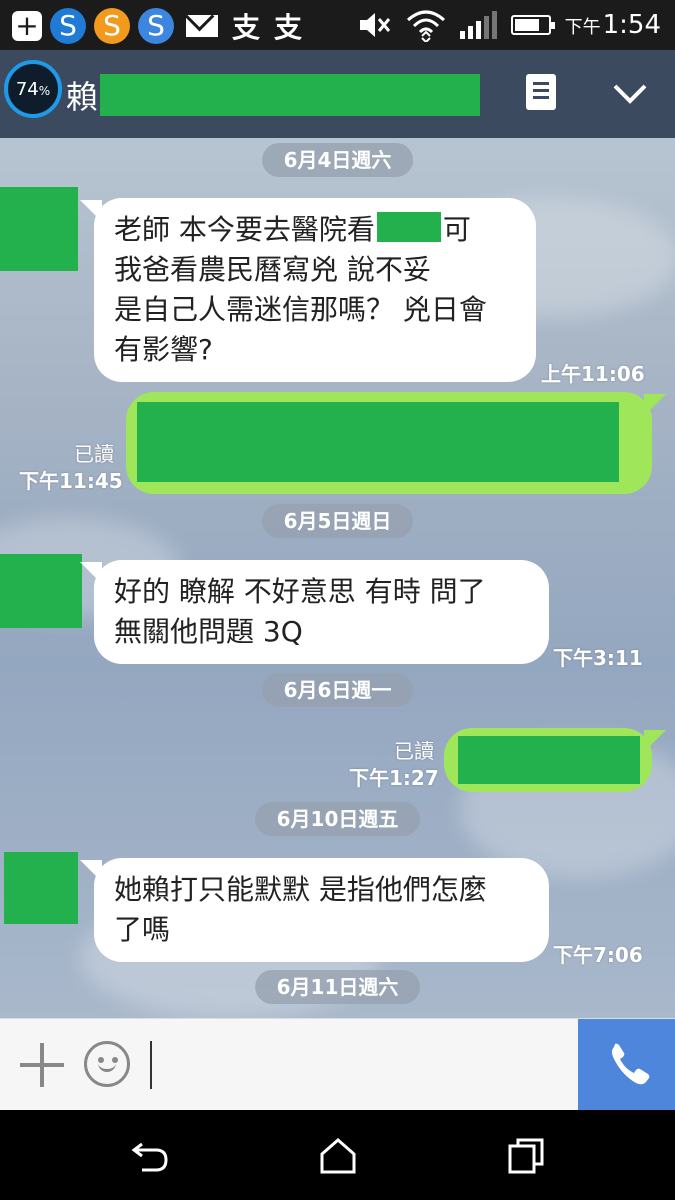  What do you see at coordinates (163, 349) in the screenshot?
I see `message-text: 有影響?` at bounding box center [163, 349].